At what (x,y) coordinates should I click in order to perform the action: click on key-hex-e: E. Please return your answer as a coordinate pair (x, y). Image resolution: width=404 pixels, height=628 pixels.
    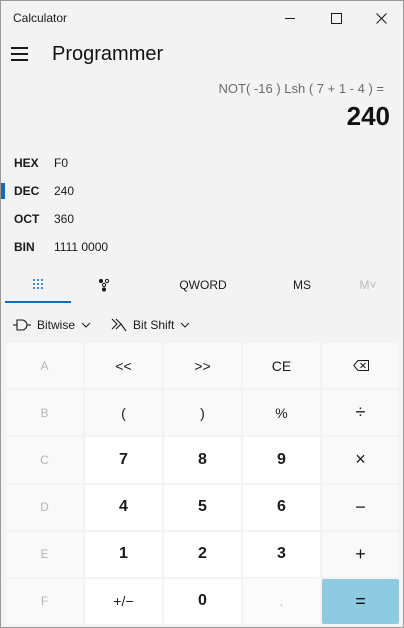
    Looking at the image, I should click on (44, 554).